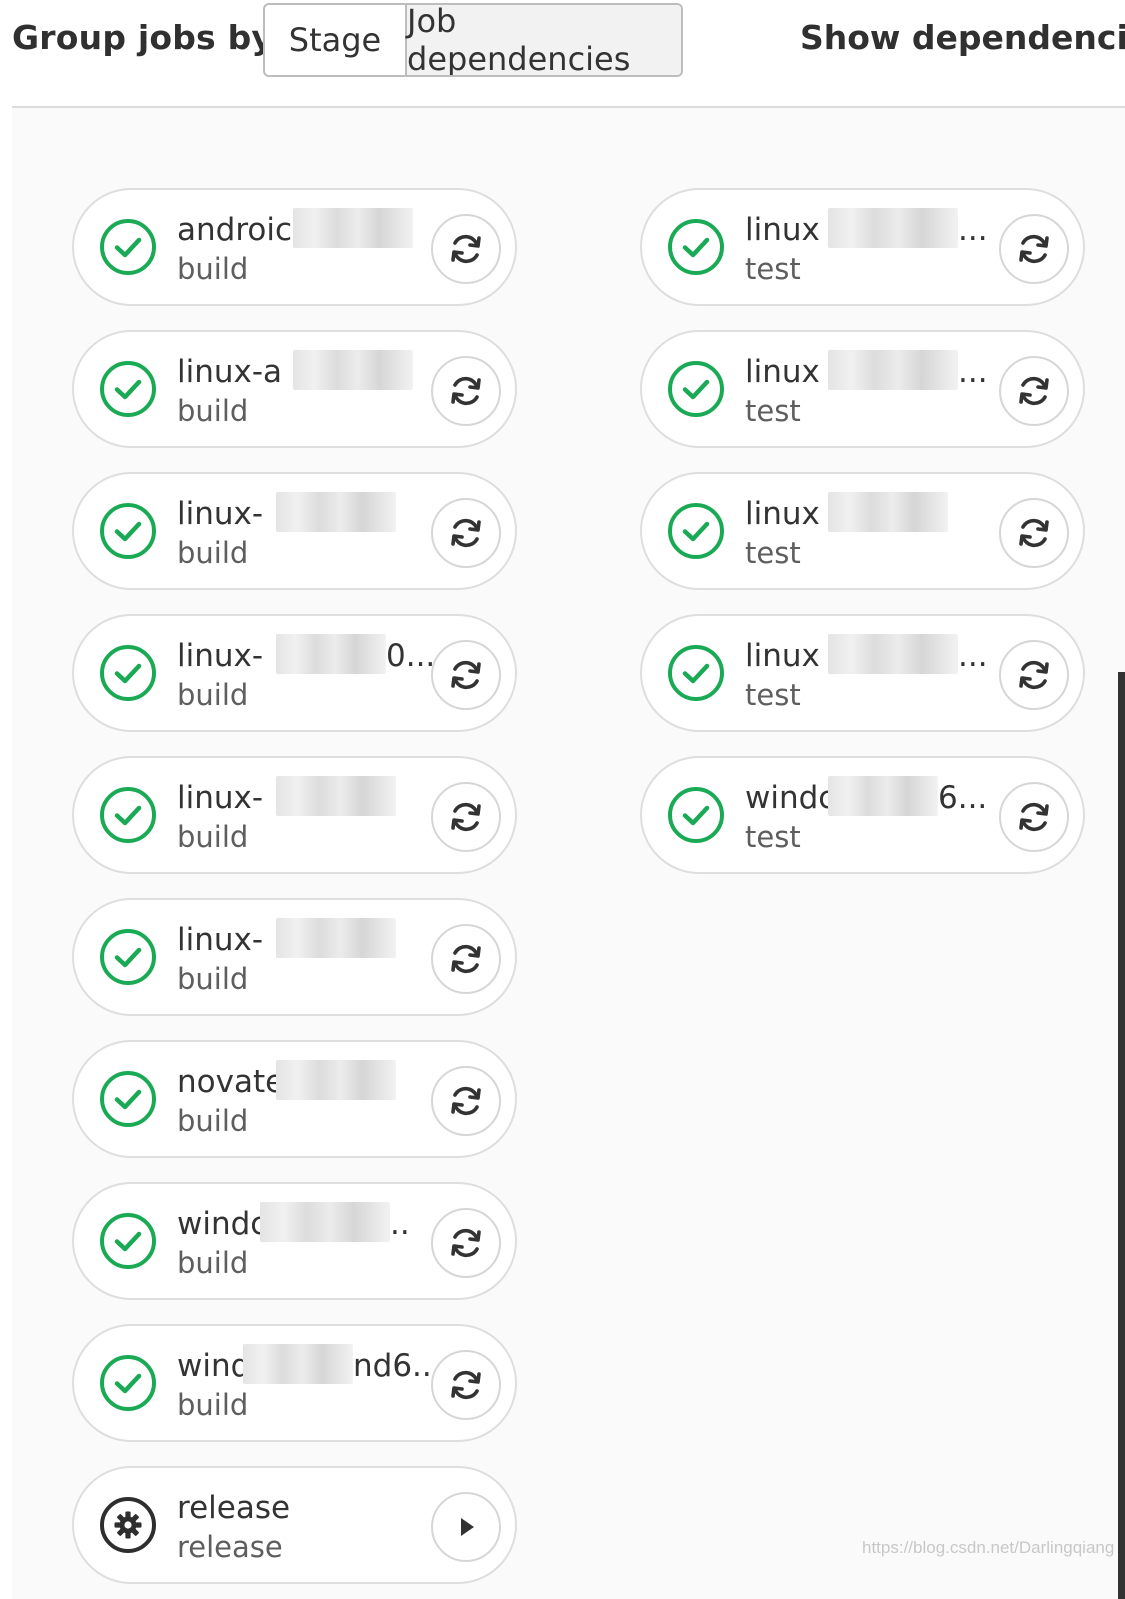 The width and height of the screenshot is (1125, 1599). Describe the element at coordinates (234, 230) in the screenshot. I see `job-name: androic` at that location.